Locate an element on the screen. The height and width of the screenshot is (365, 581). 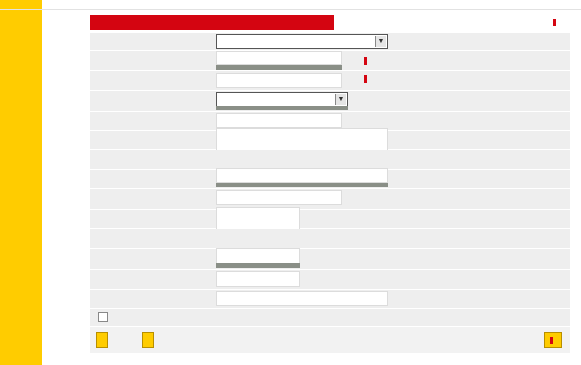
checkbox is located at coordinates (103, 317).